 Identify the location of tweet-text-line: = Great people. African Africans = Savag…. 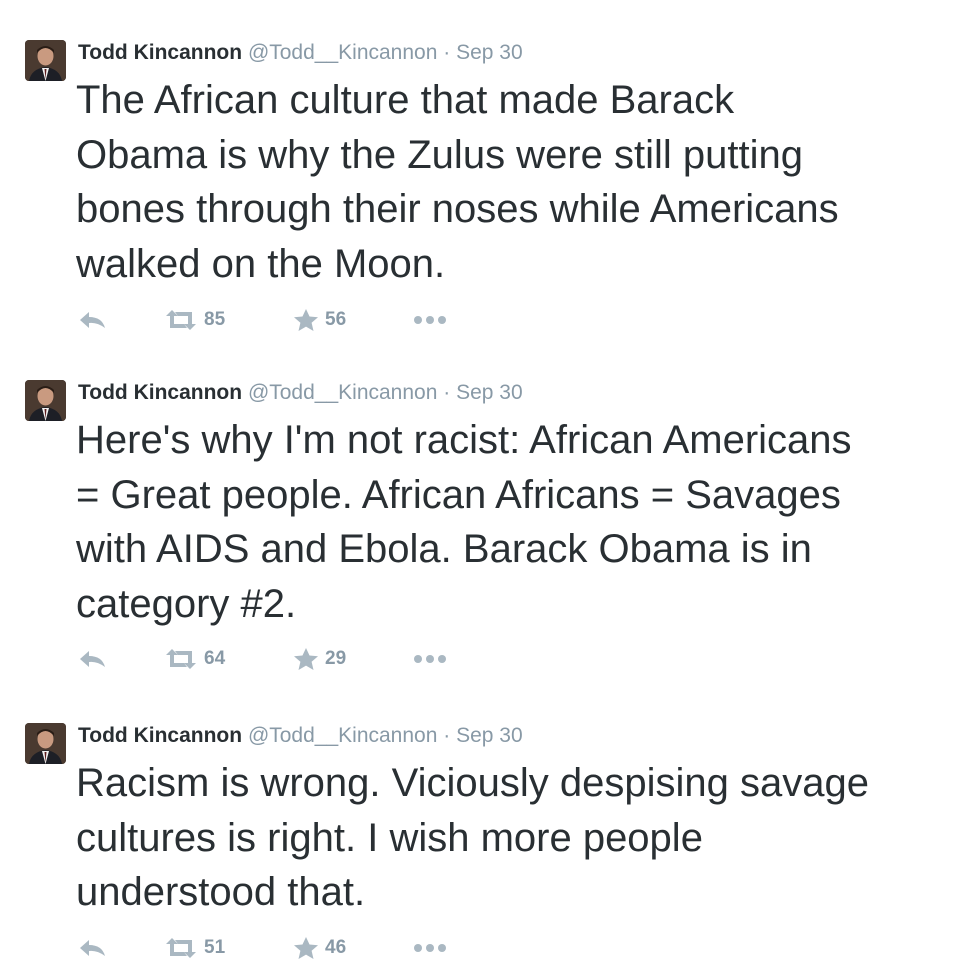
(458, 494).